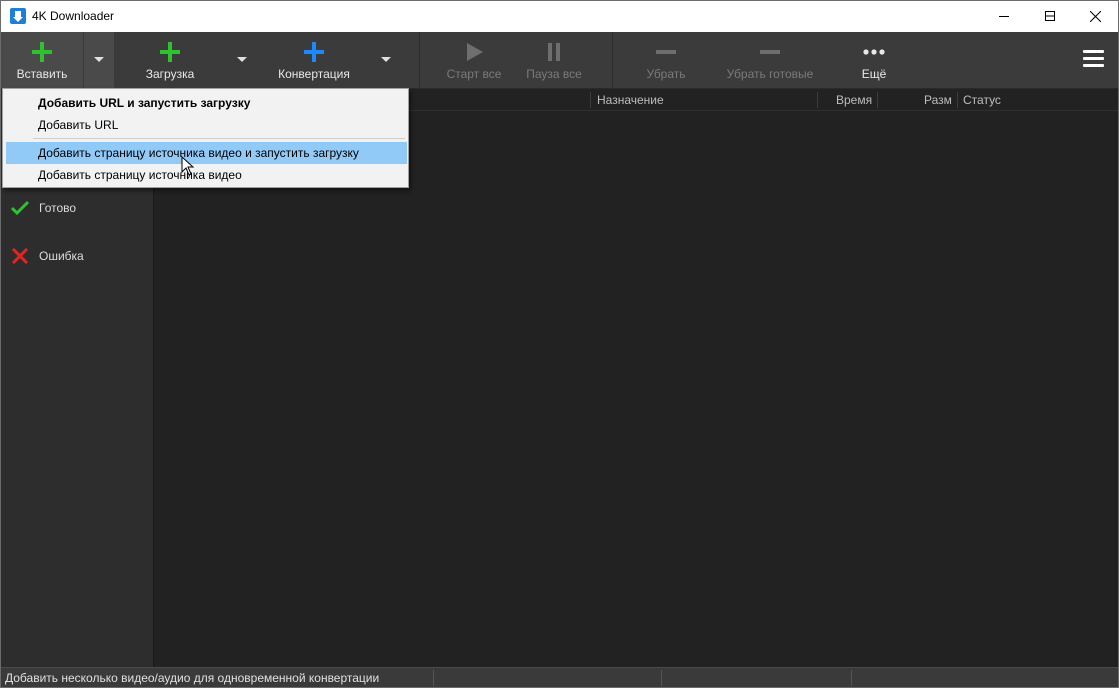 The image size is (1119, 688). What do you see at coordinates (1093, 59) in the screenshot?
I see `hamburger-menu-icon` at bounding box center [1093, 59].